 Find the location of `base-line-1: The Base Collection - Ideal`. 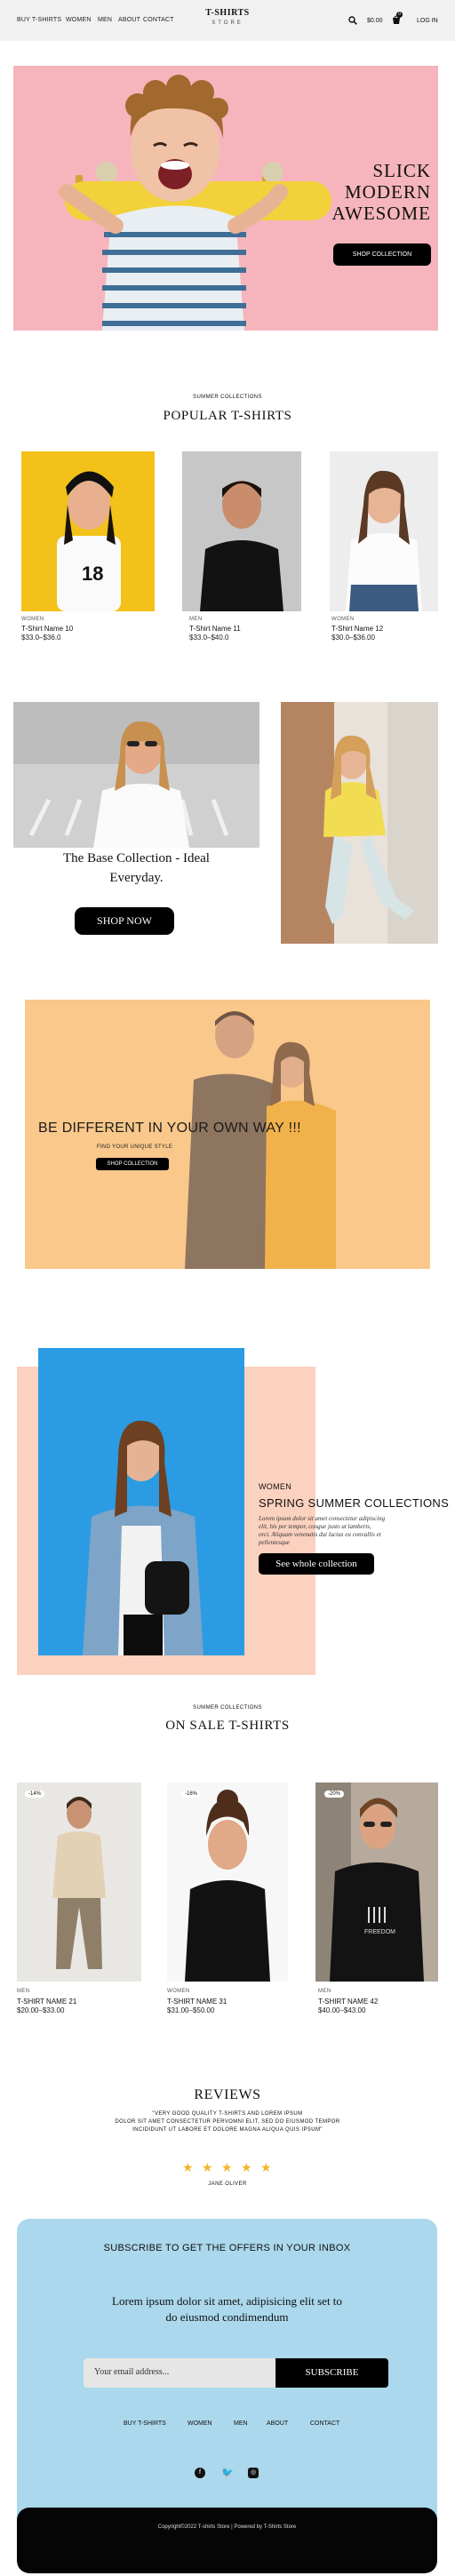

base-line-1: The Base Collection - Ideal is located at coordinates (136, 858).